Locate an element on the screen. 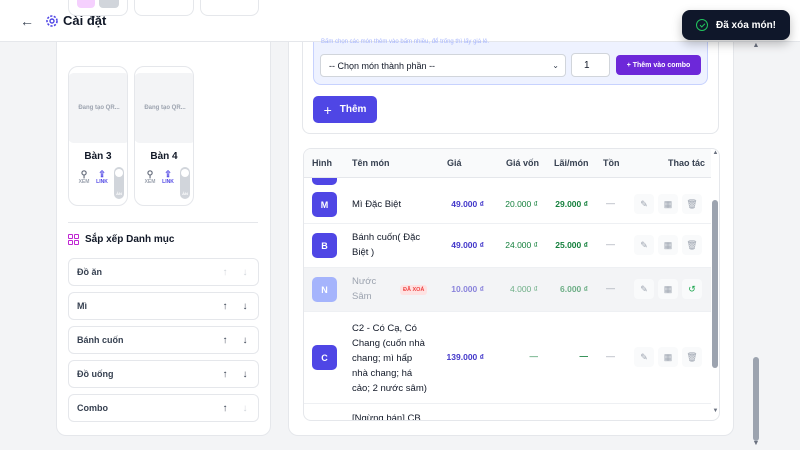 The width and height of the screenshot is (800, 450). category-section-header: Sắp xếp Danh mục is located at coordinates (121, 239).